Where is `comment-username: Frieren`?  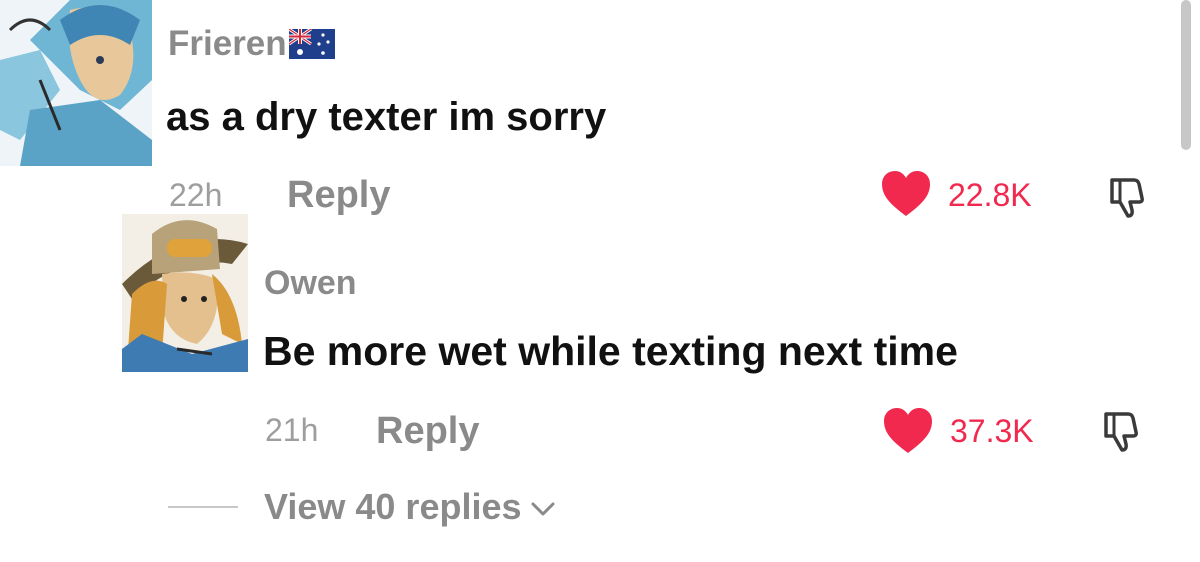 comment-username: Frieren is located at coordinates (251, 44).